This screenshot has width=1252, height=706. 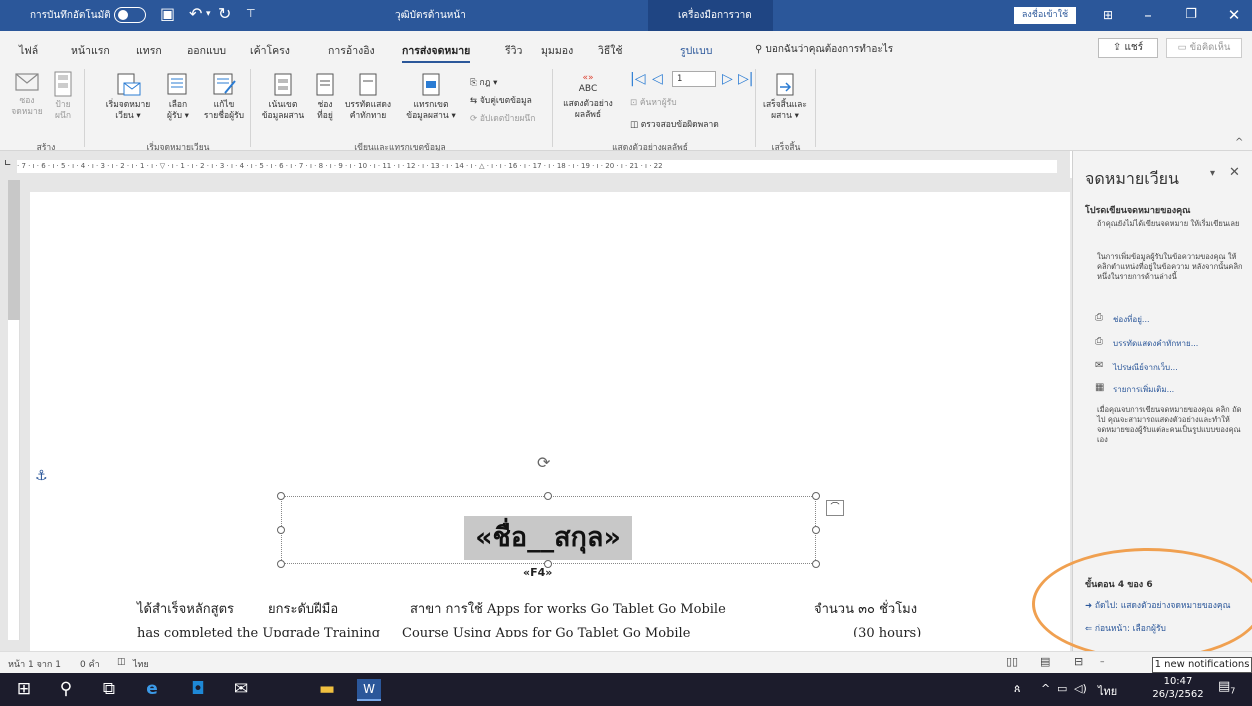 What do you see at coordinates (1234, 15) in the screenshot?
I see `close-icon: ✕` at bounding box center [1234, 15].